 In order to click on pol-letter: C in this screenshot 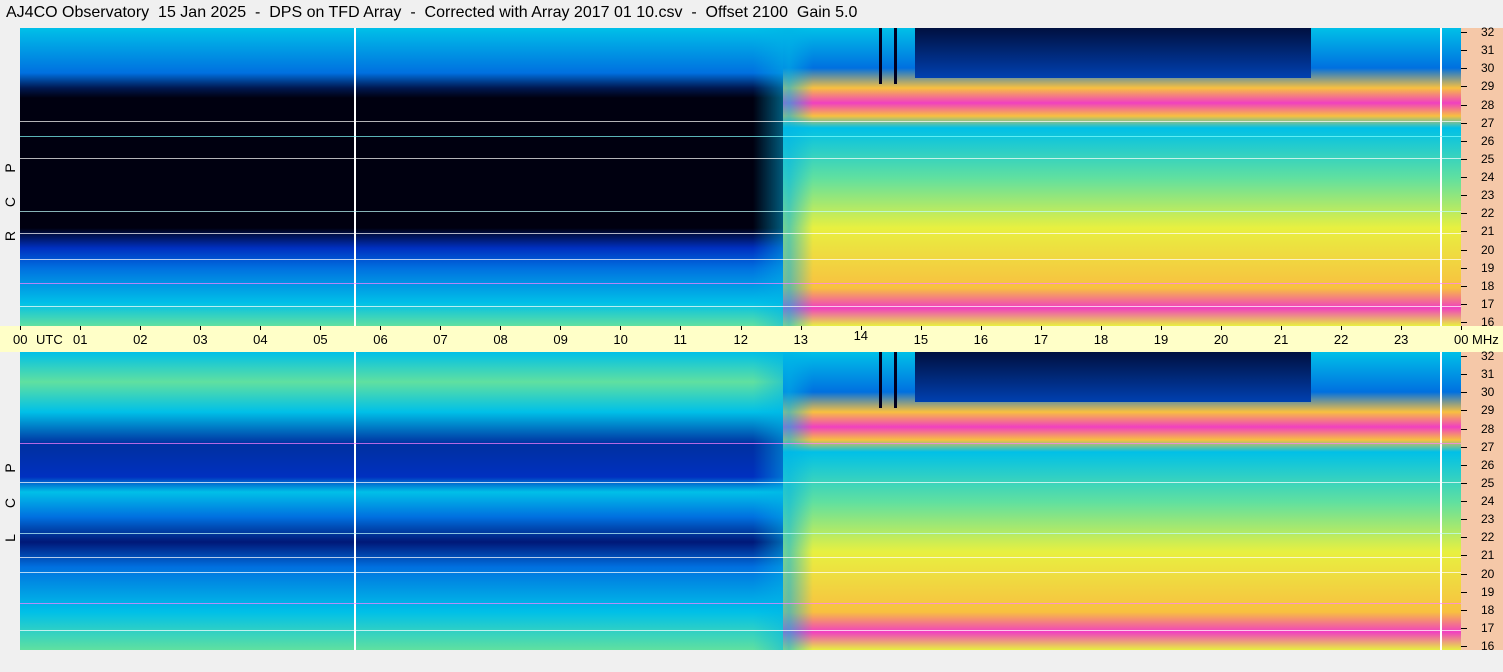, I will do `click(10, 202)`.